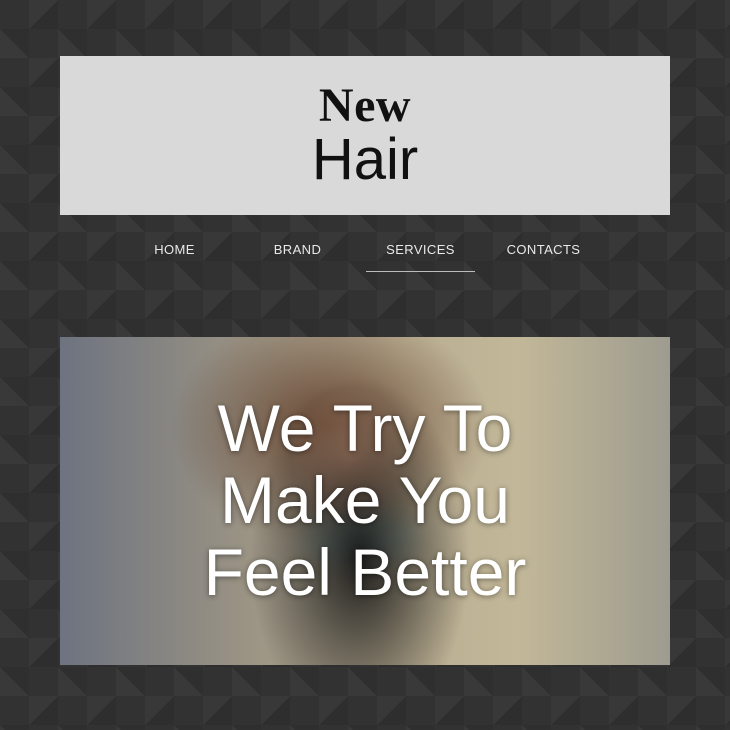 This screenshot has width=730, height=730. Describe the element at coordinates (365, 572) in the screenshot. I see `hero-headline-line-3: Feel Better` at that location.